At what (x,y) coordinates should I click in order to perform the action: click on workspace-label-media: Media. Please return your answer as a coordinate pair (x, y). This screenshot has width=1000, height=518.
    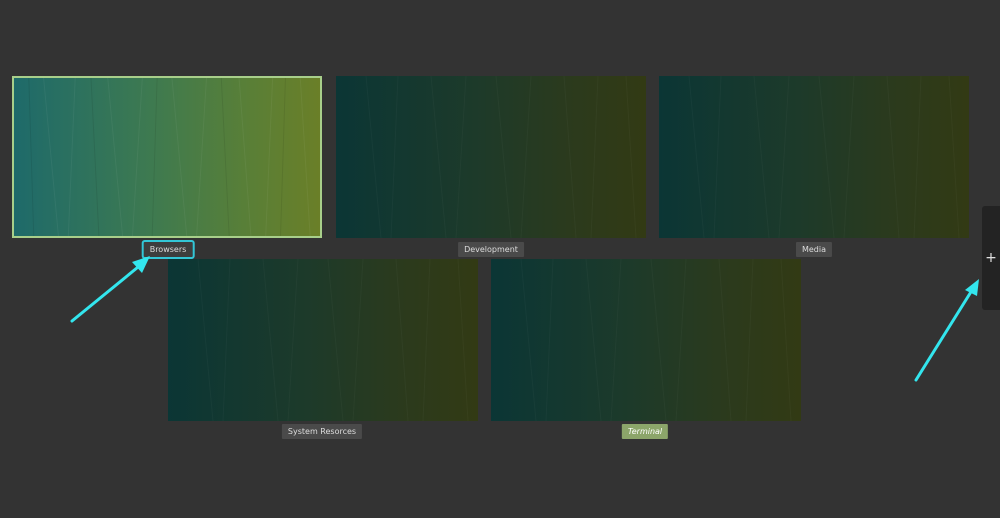
    Looking at the image, I should click on (814, 249).